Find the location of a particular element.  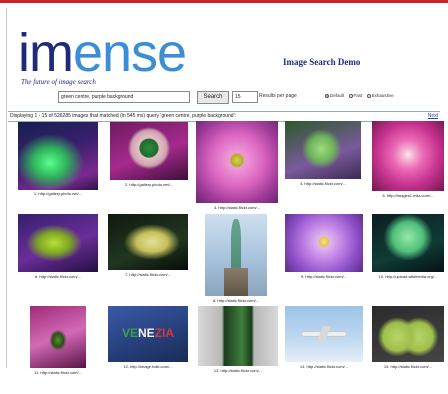

next-page-link: Next is located at coordinates (433, 116).